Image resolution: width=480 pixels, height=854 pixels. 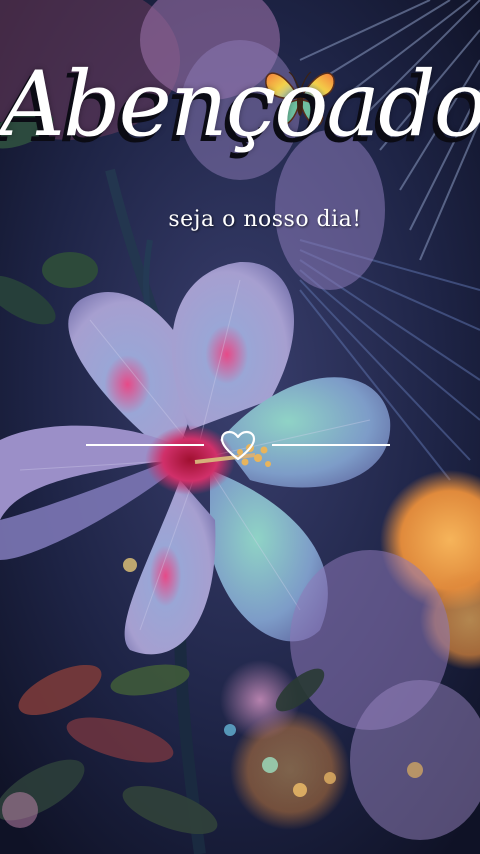 I want to click on greeting-title: Abençoado, so click(x=240, y=104).